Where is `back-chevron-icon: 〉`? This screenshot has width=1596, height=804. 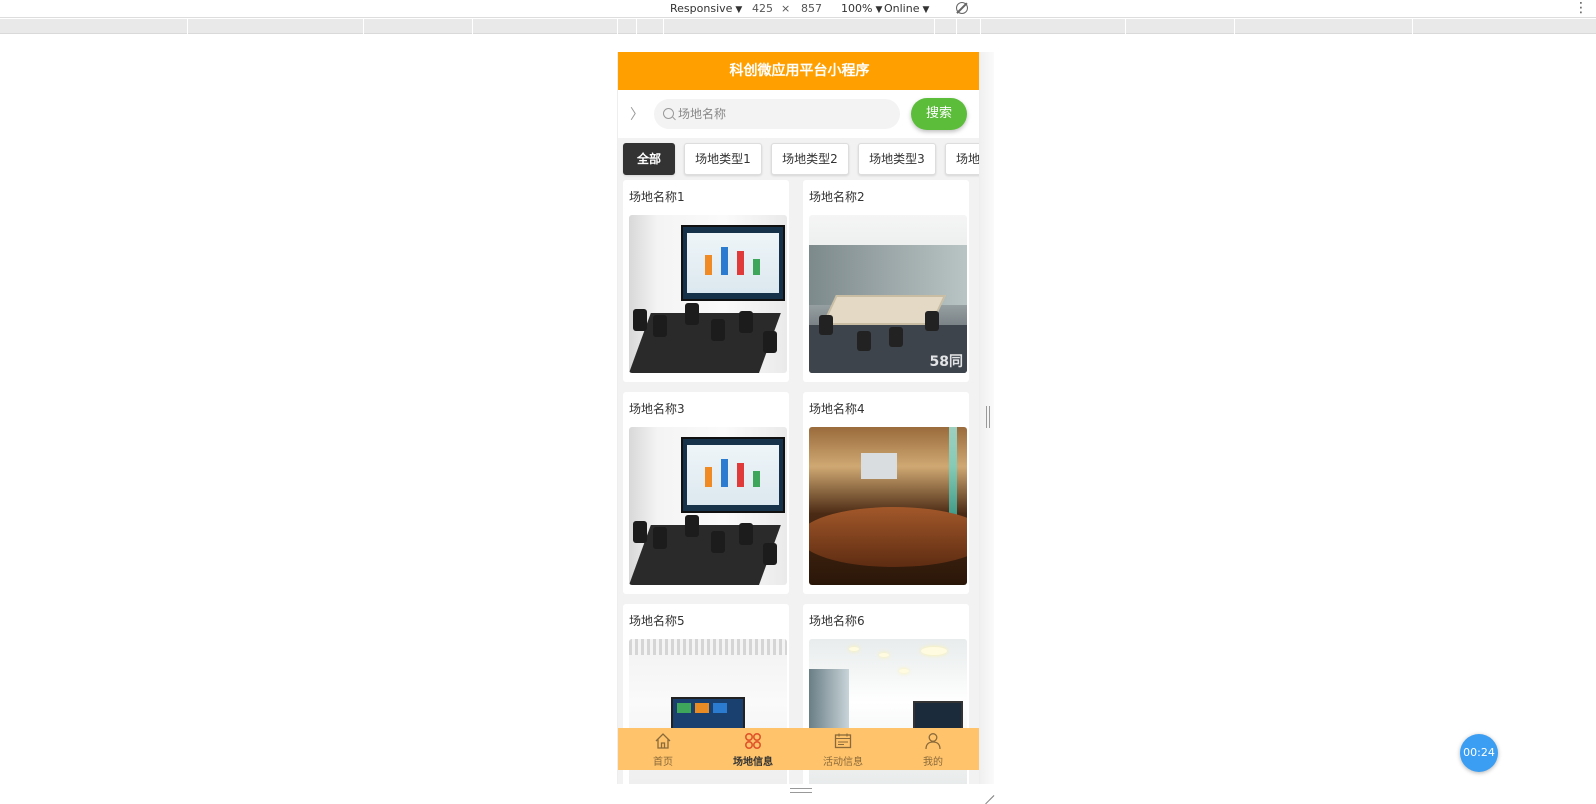 back-chevron-icon: 〉 is located at coordinates (637, 114).